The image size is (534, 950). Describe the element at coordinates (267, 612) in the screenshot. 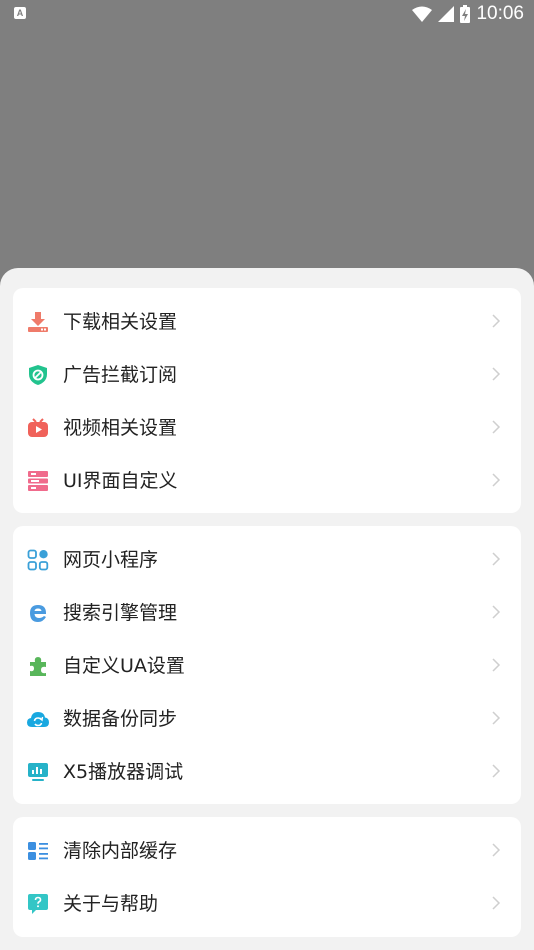

I see `menu-item-search-engine-management: 搜索引擎管理` at that location.